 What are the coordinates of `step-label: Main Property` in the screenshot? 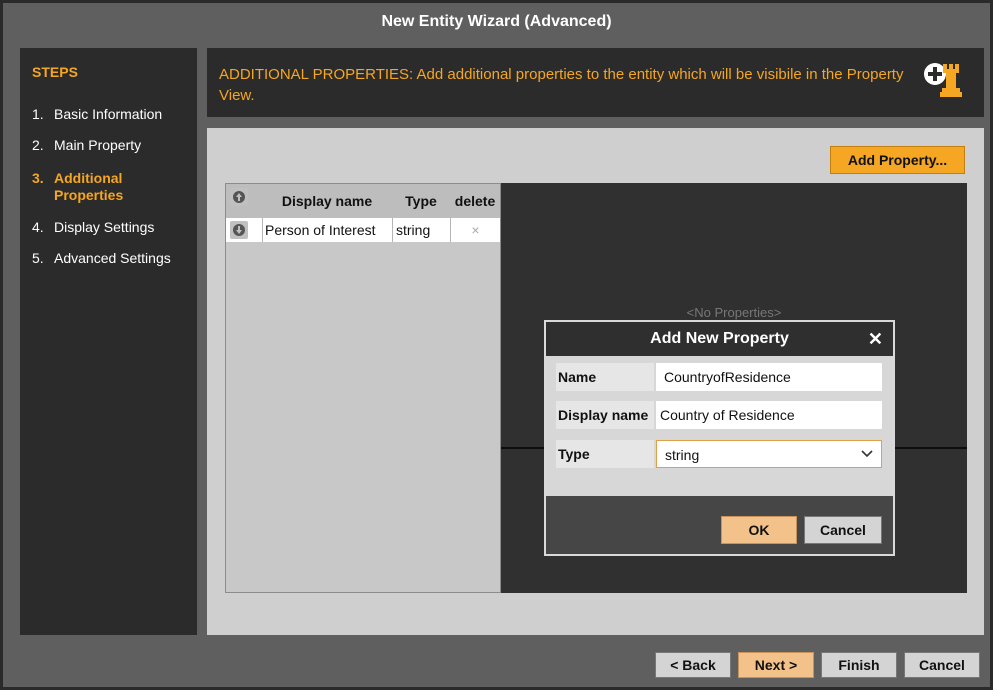 It's located at (98, 145).